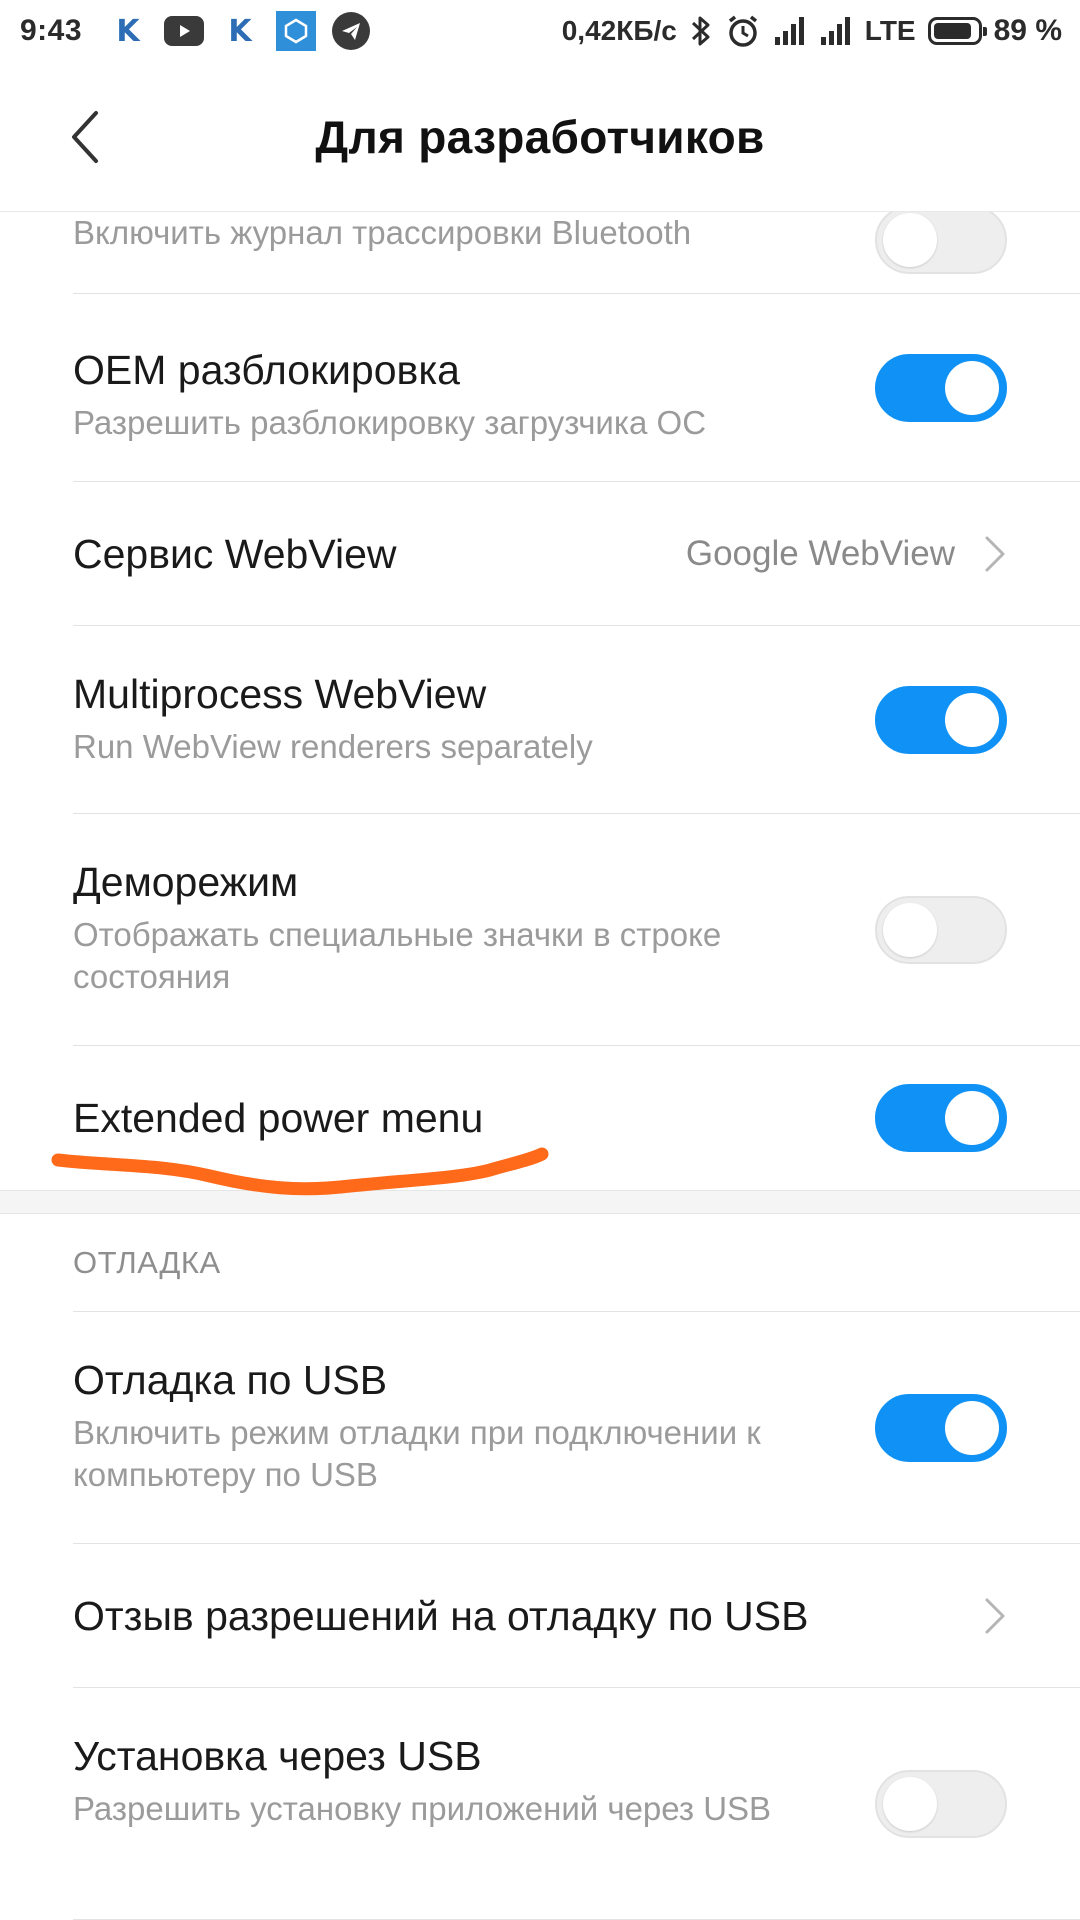 This screenshot has height=1920, width=1080. I want to click on list-item-subtitle: Разрешить установку приложений через USB, so click(422, 1808).